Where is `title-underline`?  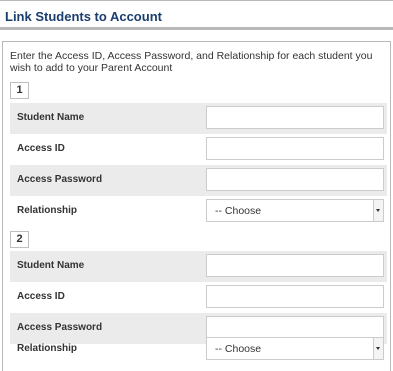 title-underline is located at coordinates (196, 28).